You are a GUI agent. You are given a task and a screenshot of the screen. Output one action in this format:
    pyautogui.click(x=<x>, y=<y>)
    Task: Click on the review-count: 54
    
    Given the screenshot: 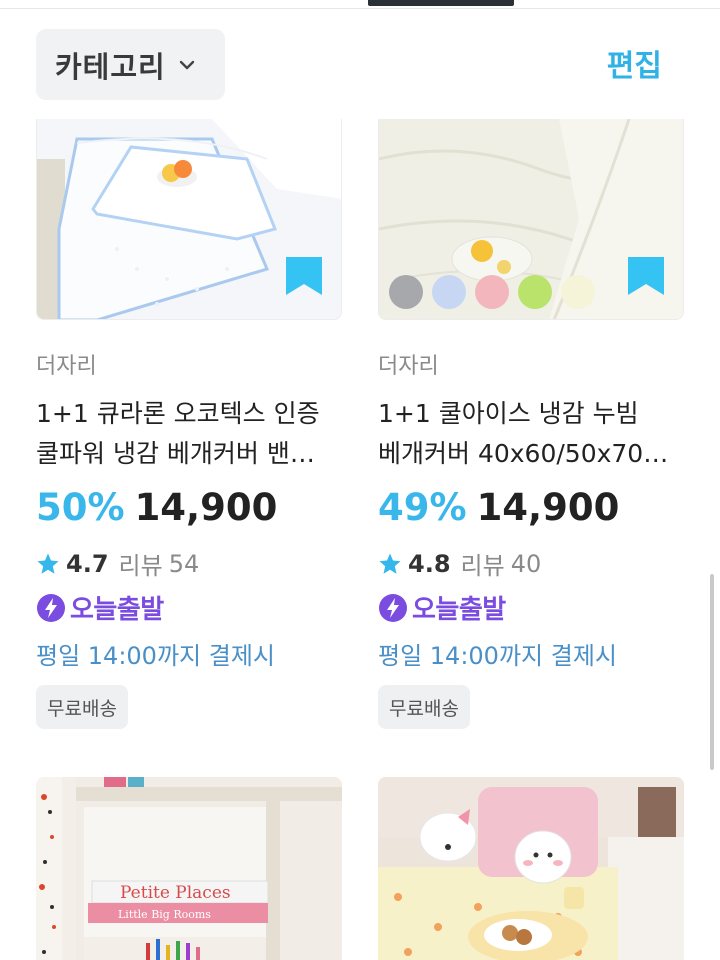 What is the action you would take?
    pyautogui.click(x=184, y=563)
    